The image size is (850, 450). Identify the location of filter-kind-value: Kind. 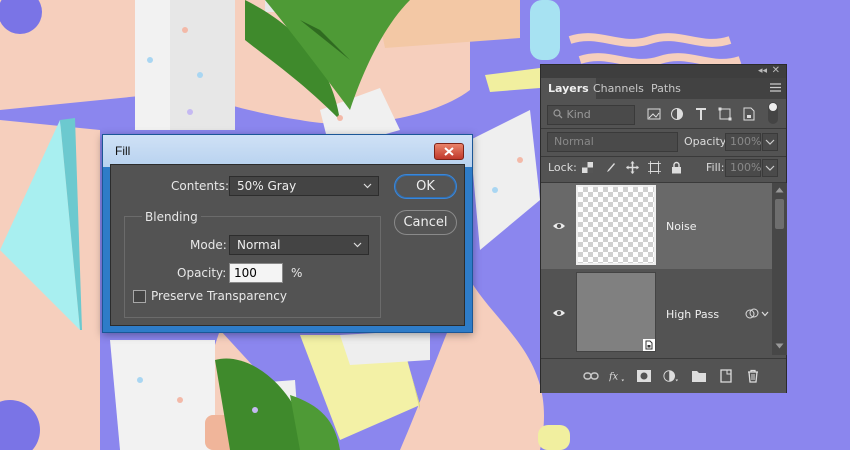
(578, 114).